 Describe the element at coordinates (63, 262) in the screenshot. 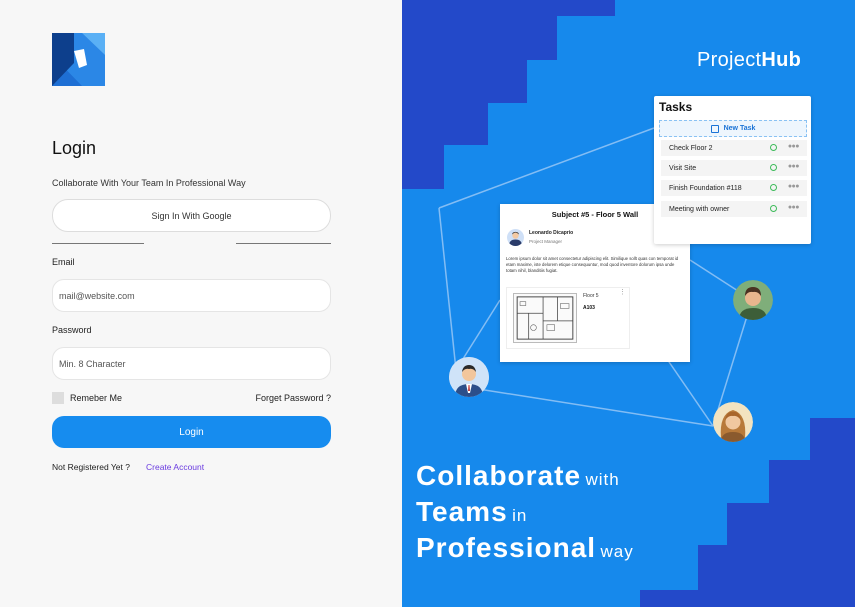

I see `email-label: Email` at that location.